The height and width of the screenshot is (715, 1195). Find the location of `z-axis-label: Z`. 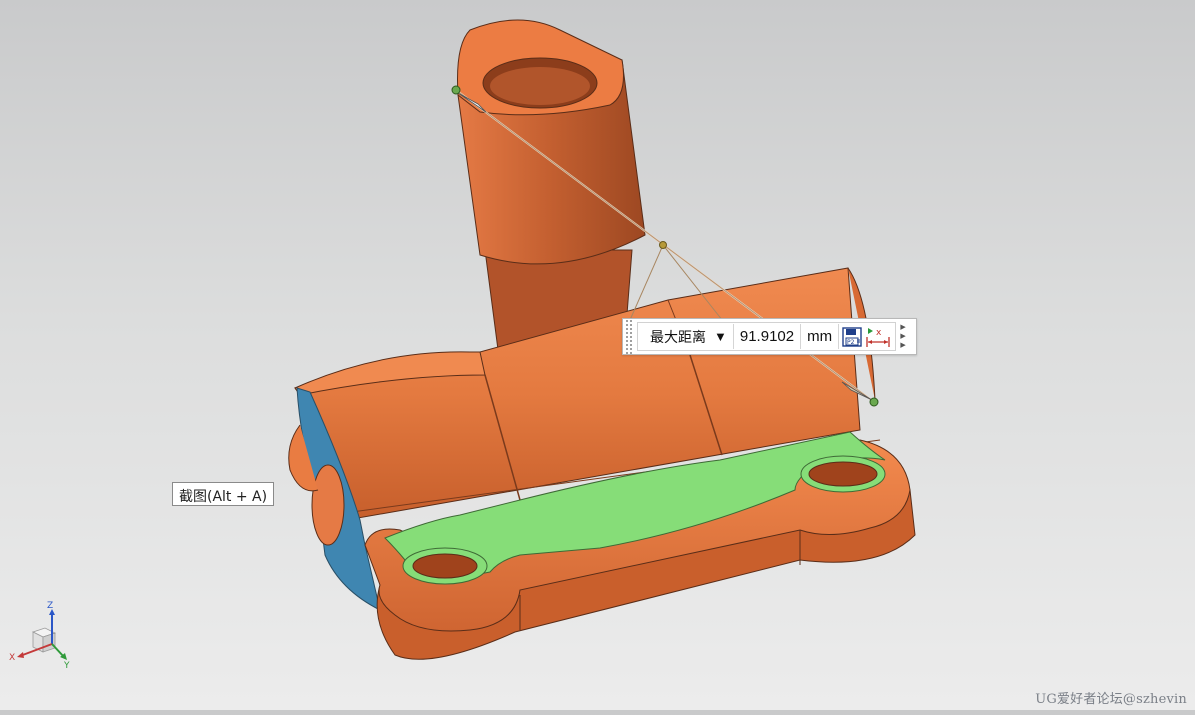

z-axis-label: Z is located at coordinates (50, 606).